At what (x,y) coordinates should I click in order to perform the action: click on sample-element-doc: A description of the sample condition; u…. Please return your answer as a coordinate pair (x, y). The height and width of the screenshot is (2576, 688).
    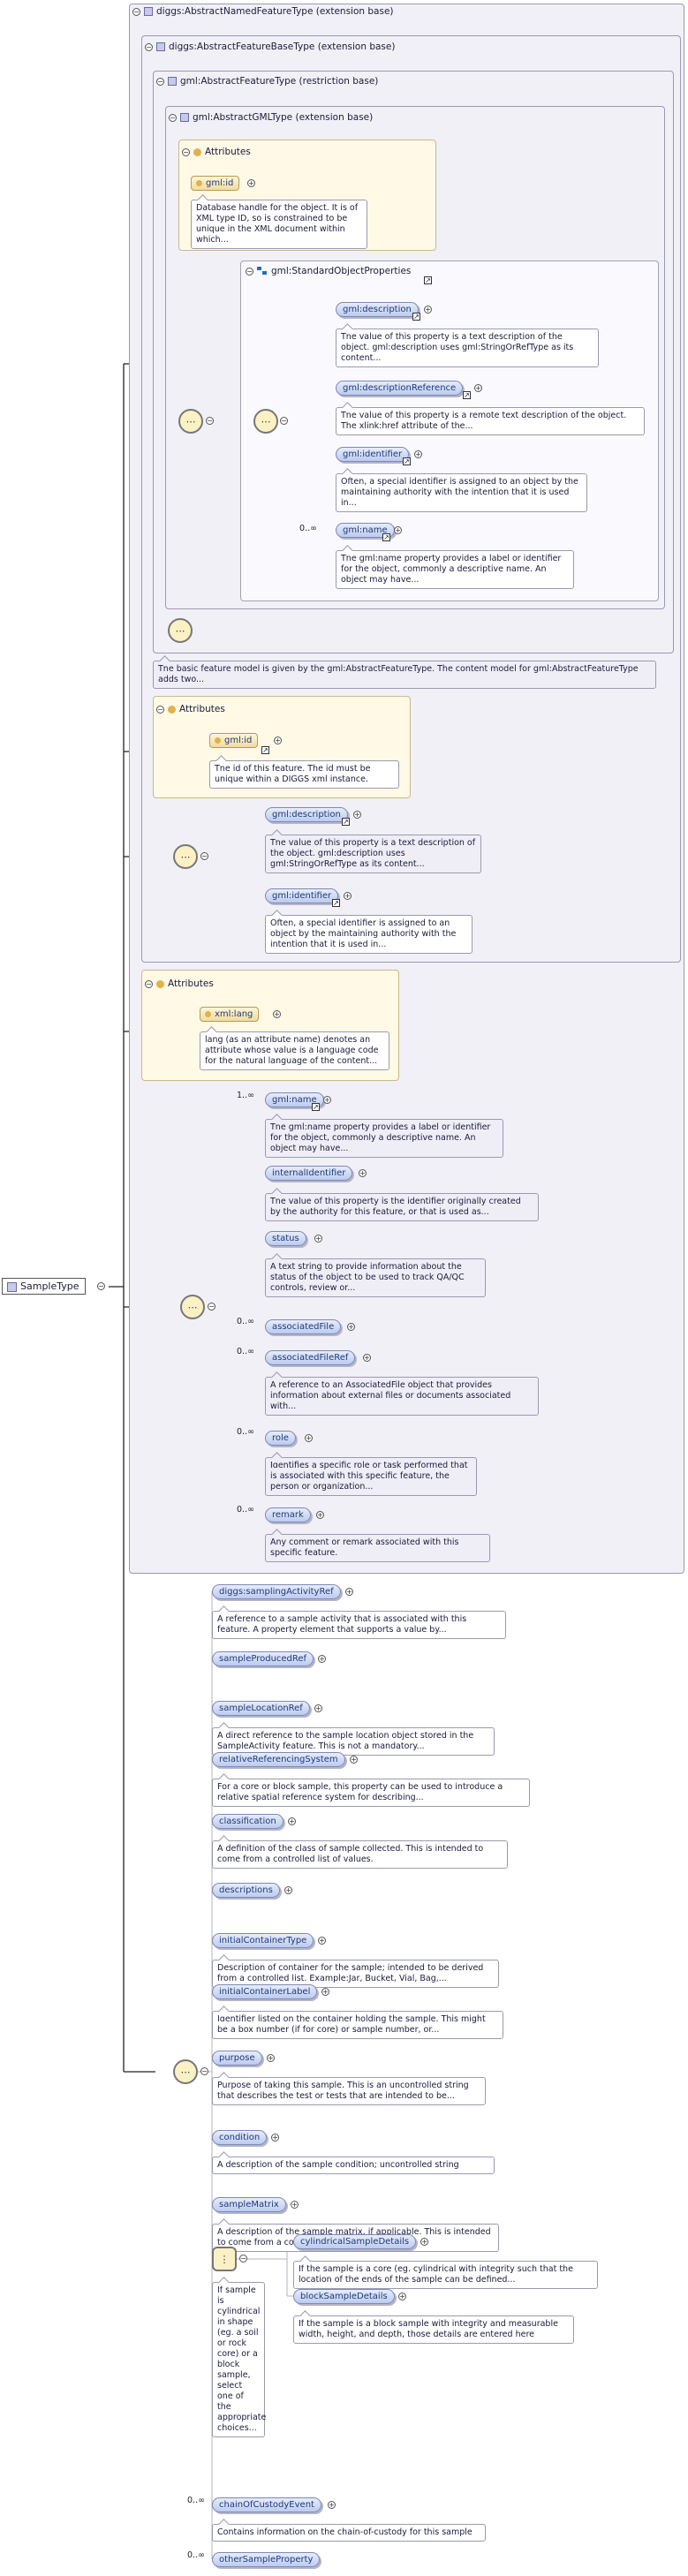
    Looking at the image, I should click on (353, 2165).